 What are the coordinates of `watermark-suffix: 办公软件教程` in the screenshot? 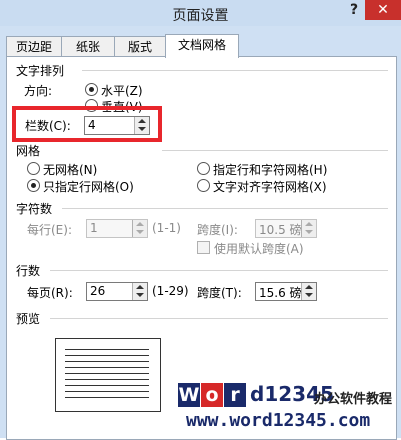 It's located at (353, 399).